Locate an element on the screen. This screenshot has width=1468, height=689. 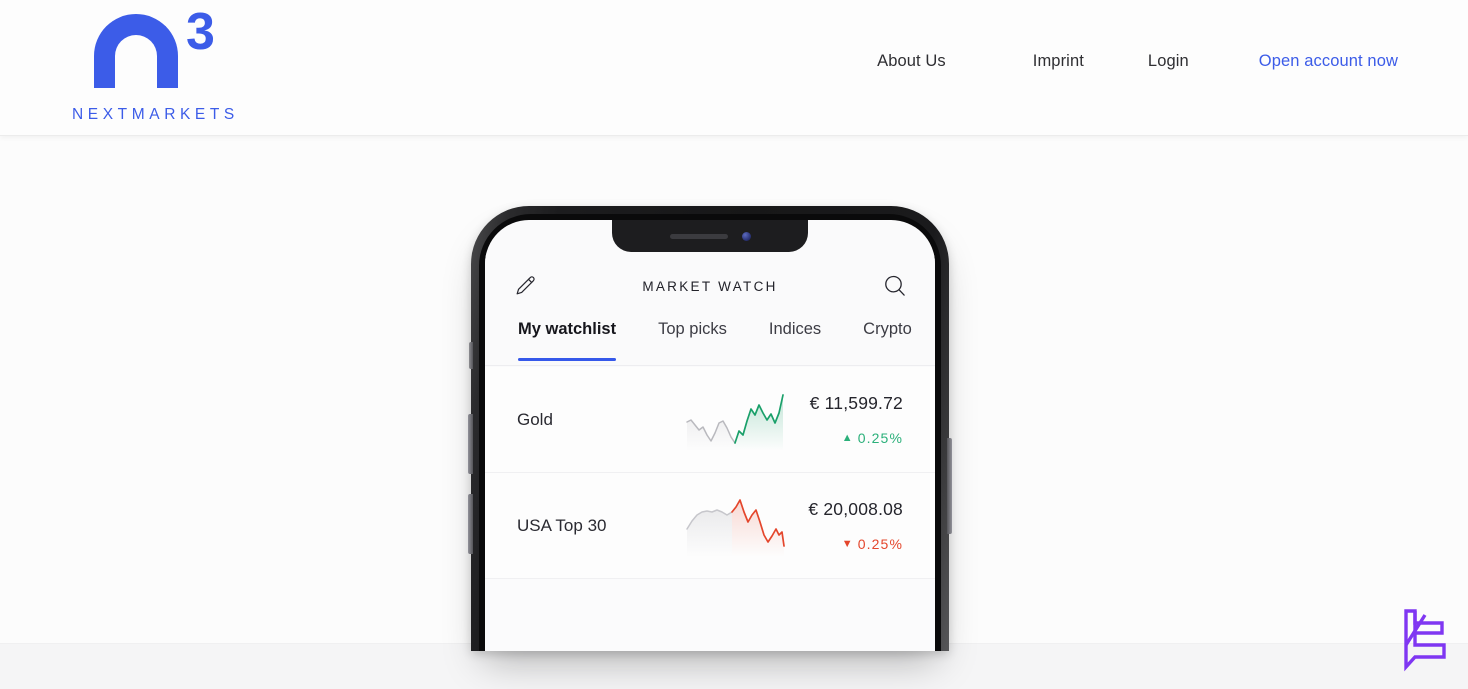
arrow-down-icon: ▼ is located at coordinates (847, 543).